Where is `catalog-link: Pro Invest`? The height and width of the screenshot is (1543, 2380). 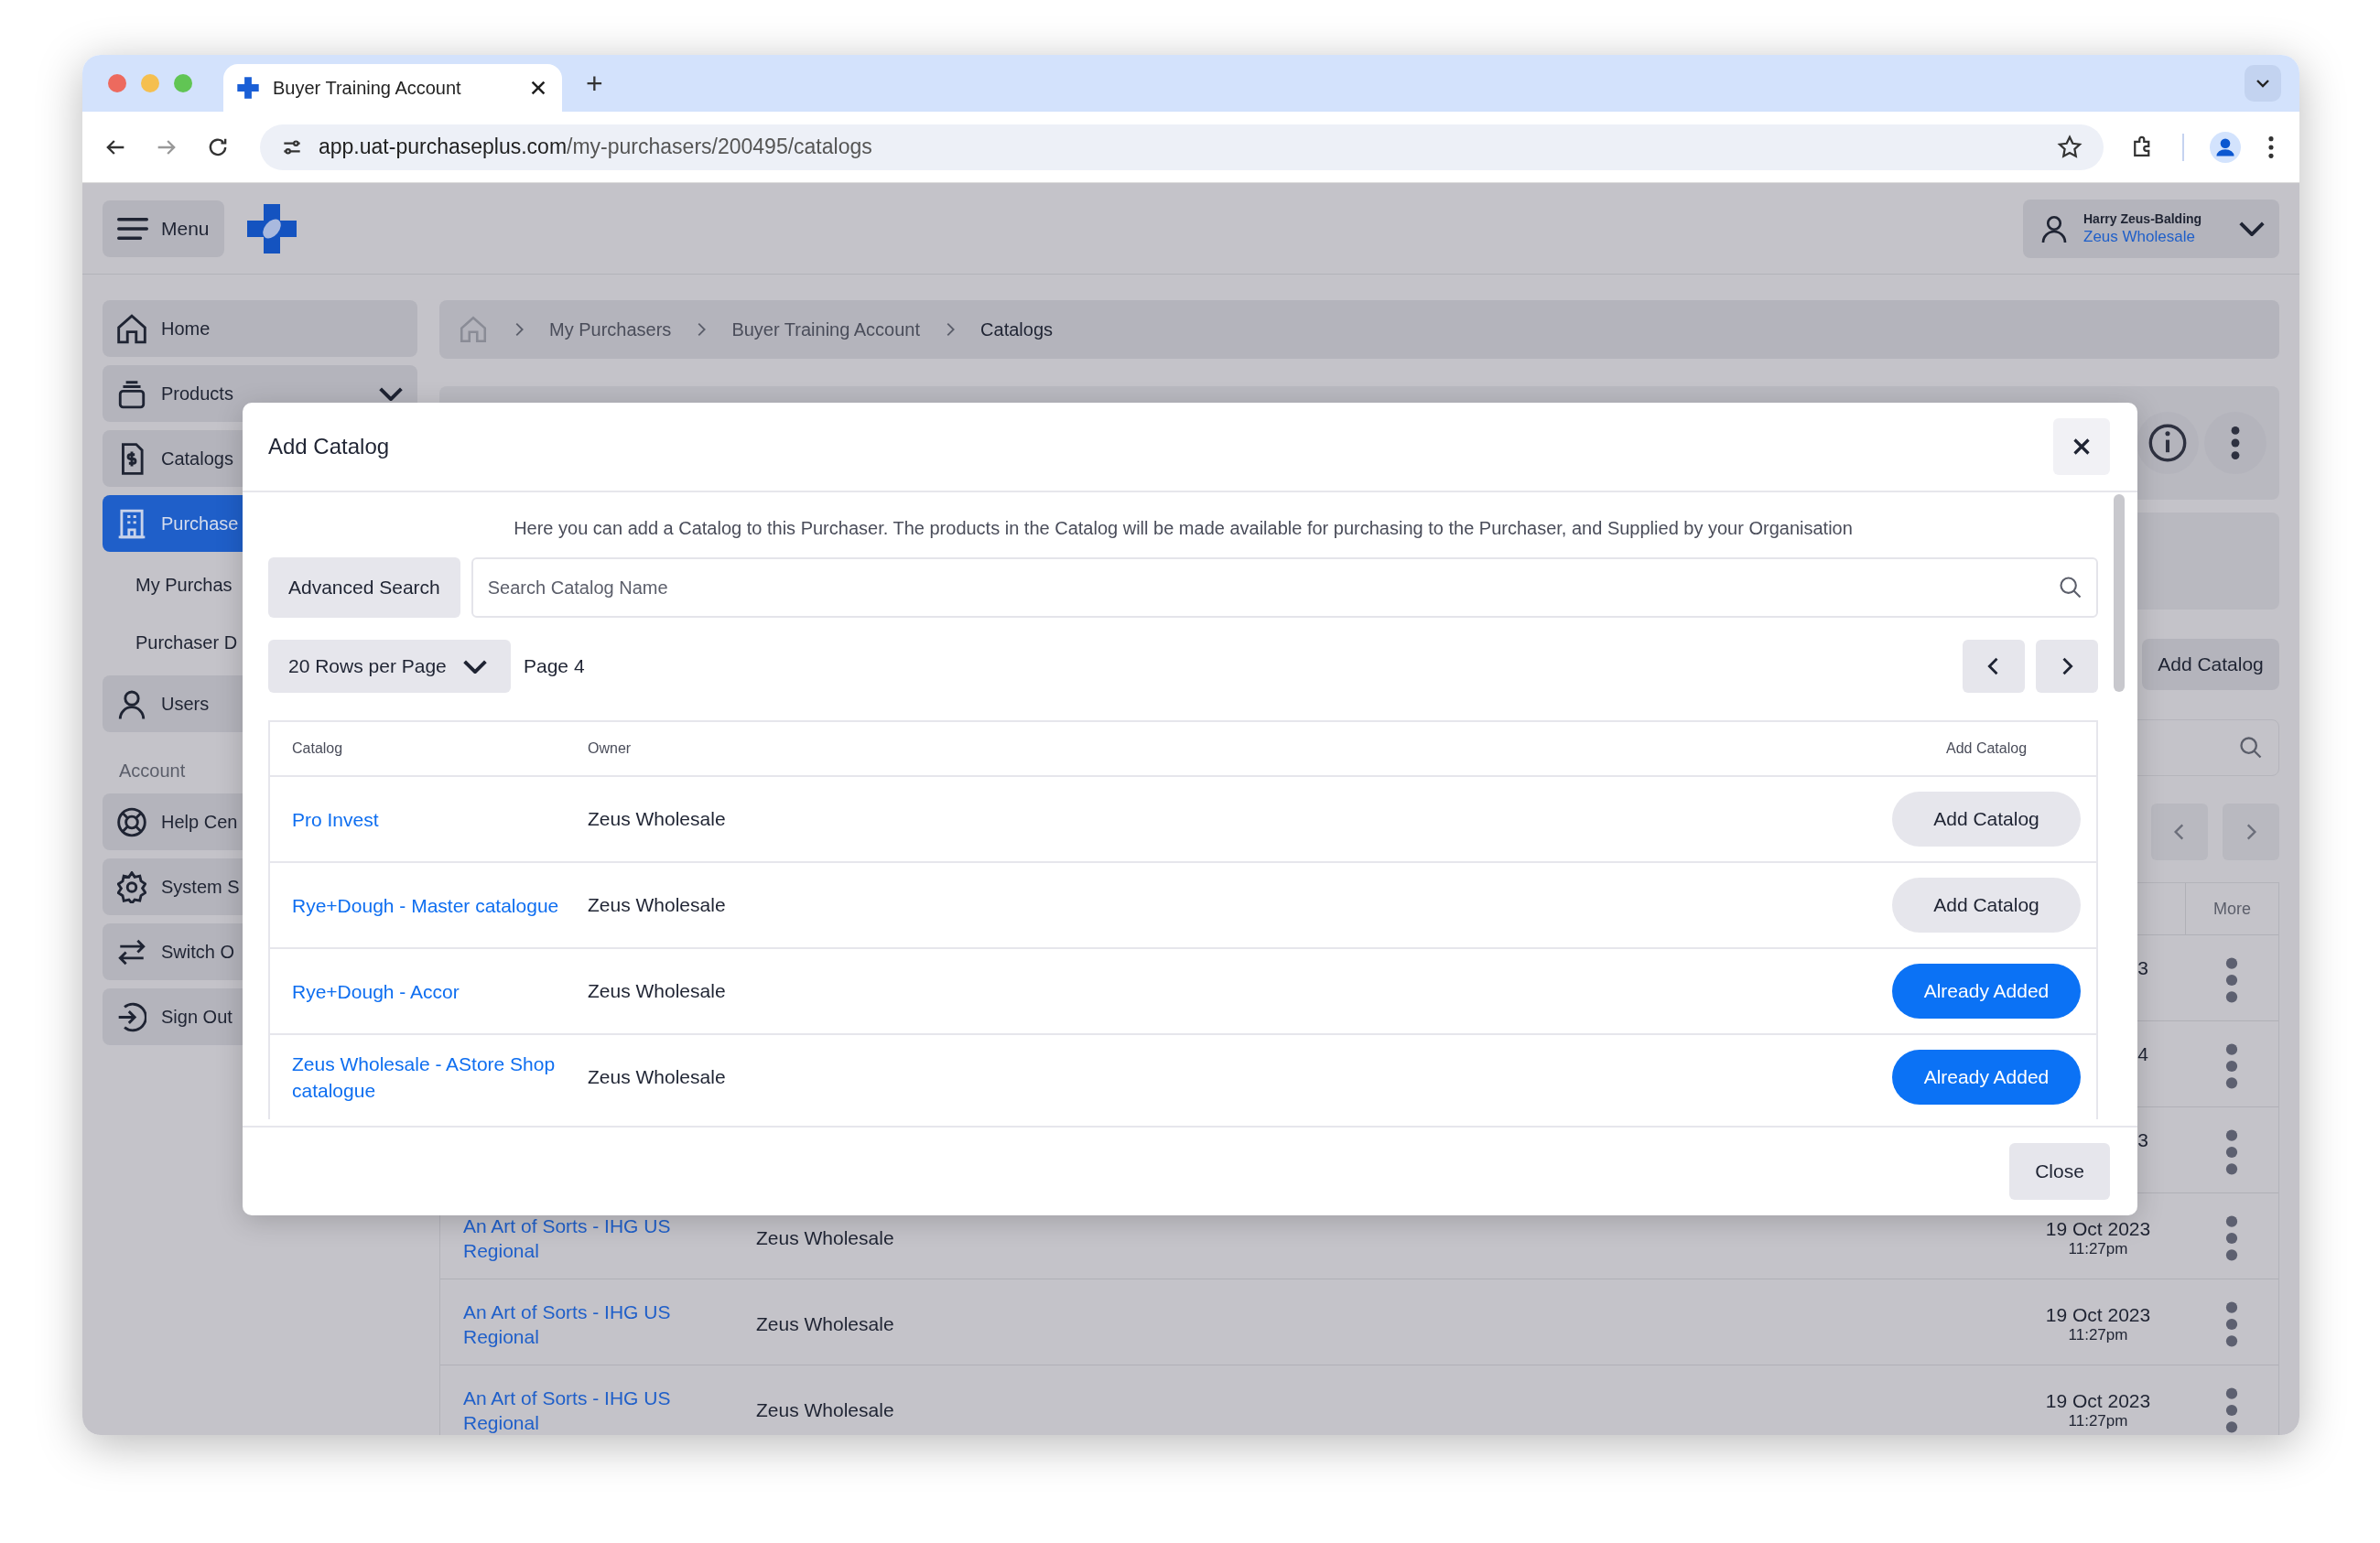
catalog-link: Pro Invest is located at coordinates (429, 819).